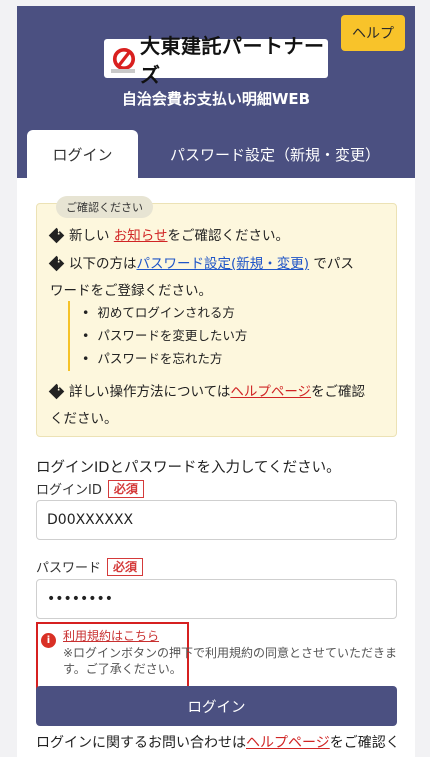 The height and width of the screenshot is (757, 430). Describe the element at coordinates (373, 33) in the screenshot. I see `help-button: ヘルプ` at that location.